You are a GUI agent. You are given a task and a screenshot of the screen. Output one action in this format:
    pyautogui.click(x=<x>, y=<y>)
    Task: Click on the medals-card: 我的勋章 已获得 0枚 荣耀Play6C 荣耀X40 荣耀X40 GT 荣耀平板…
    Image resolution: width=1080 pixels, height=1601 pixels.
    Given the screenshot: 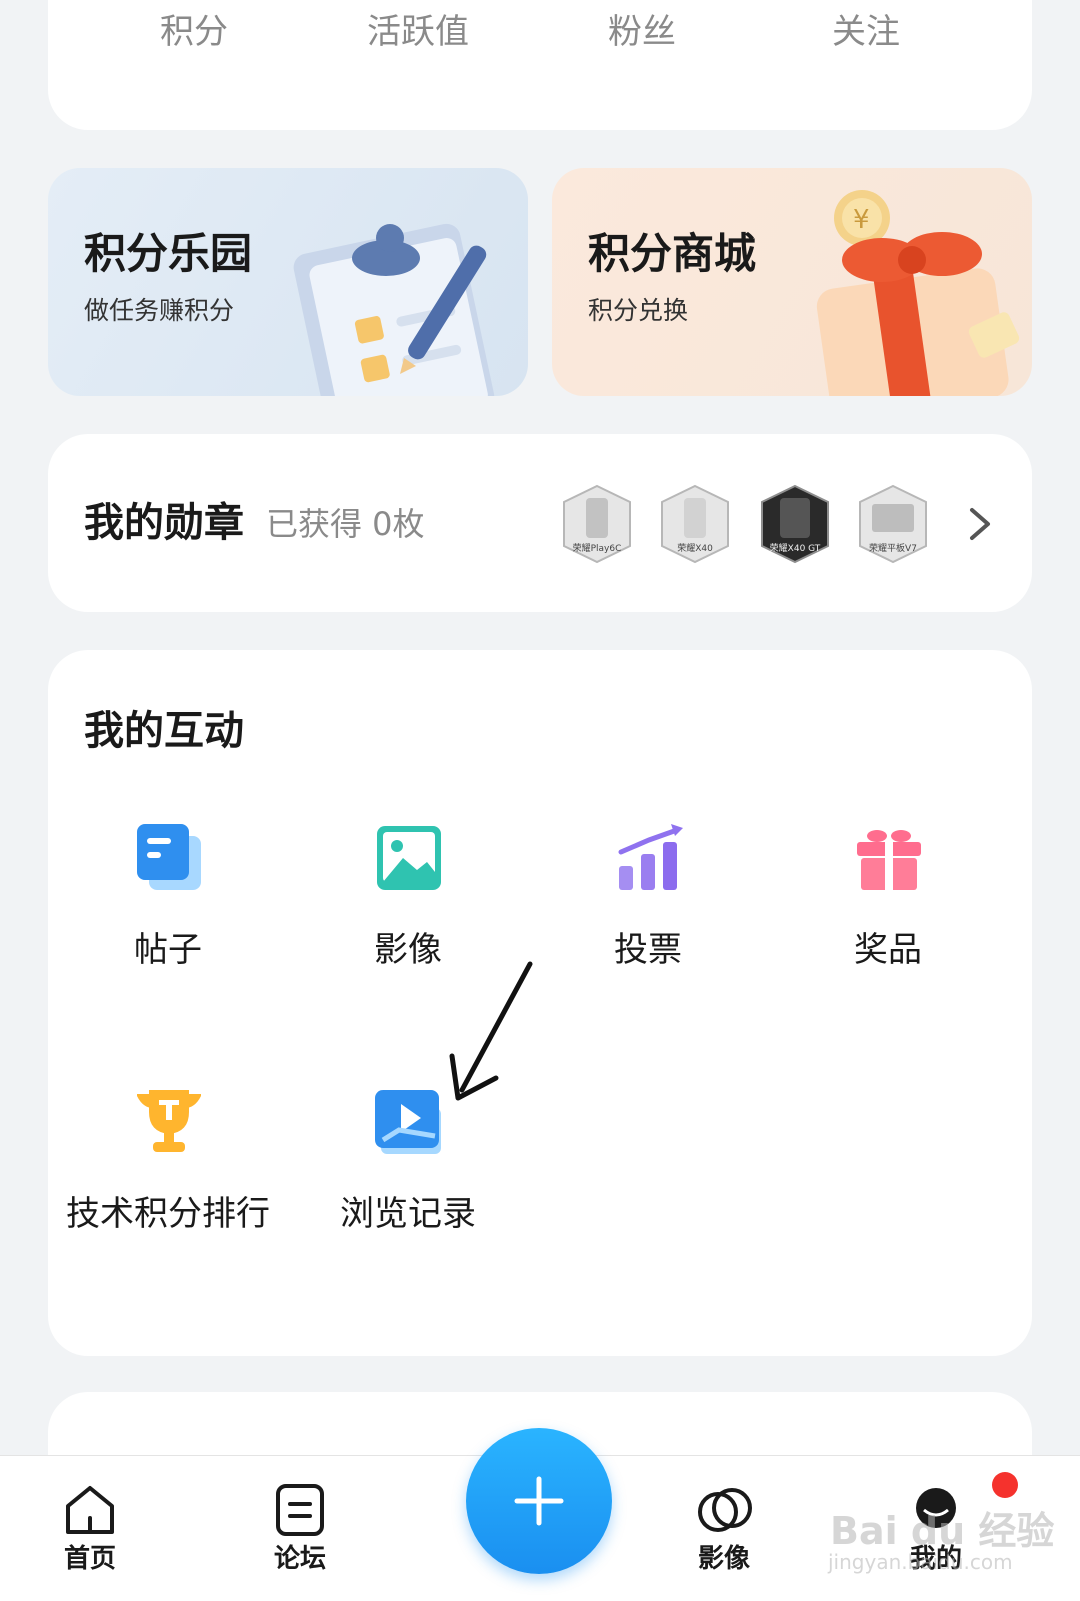 What is the action you would take?
    pyautogui.click(x=540, y=523)
    